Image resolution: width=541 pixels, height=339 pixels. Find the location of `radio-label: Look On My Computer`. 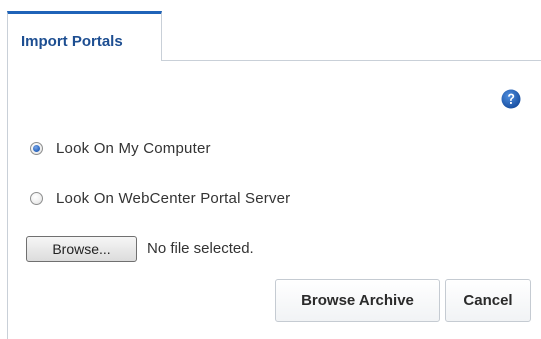

radio-label: Look On My Computer is located at coordinates (133, 148).